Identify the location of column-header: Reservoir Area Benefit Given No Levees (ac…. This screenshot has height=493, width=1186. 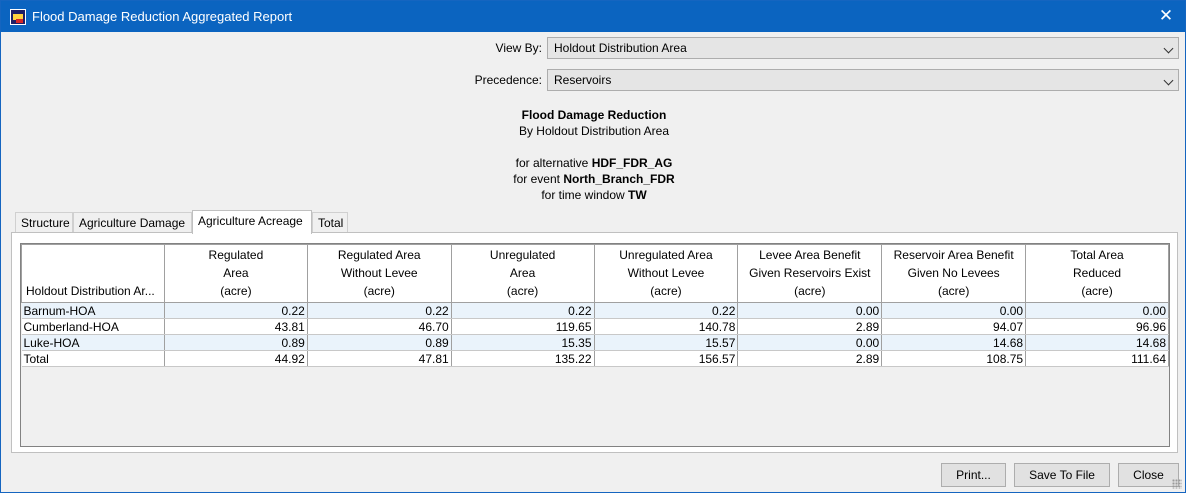
(954, 273).